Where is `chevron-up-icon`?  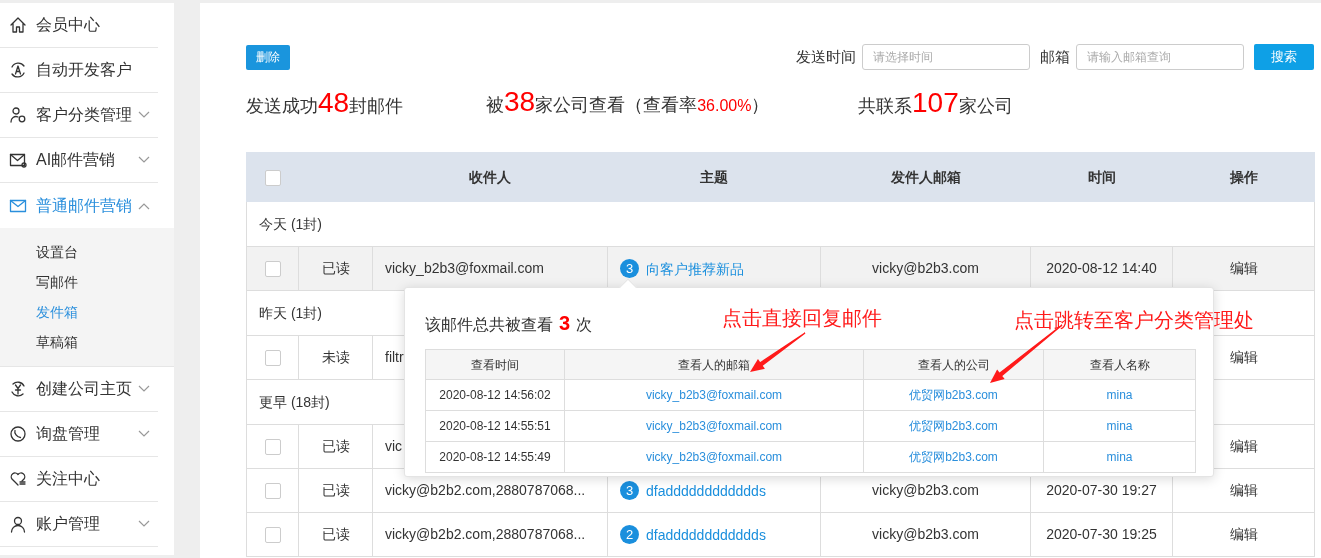
chevron-up-icon is located at coordinates (144, 205).